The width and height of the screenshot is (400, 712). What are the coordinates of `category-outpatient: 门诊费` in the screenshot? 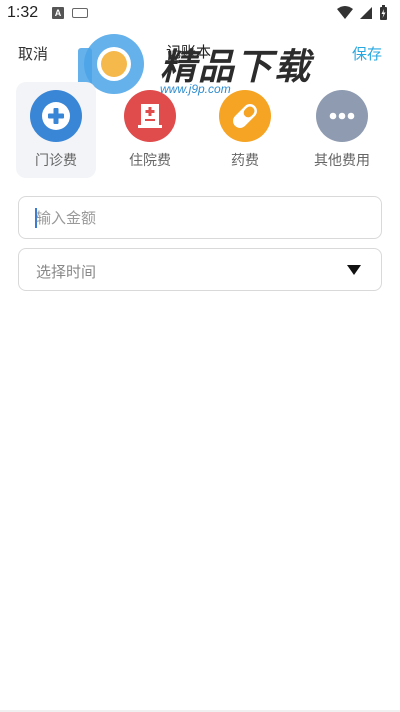 It's located at (56, 130).